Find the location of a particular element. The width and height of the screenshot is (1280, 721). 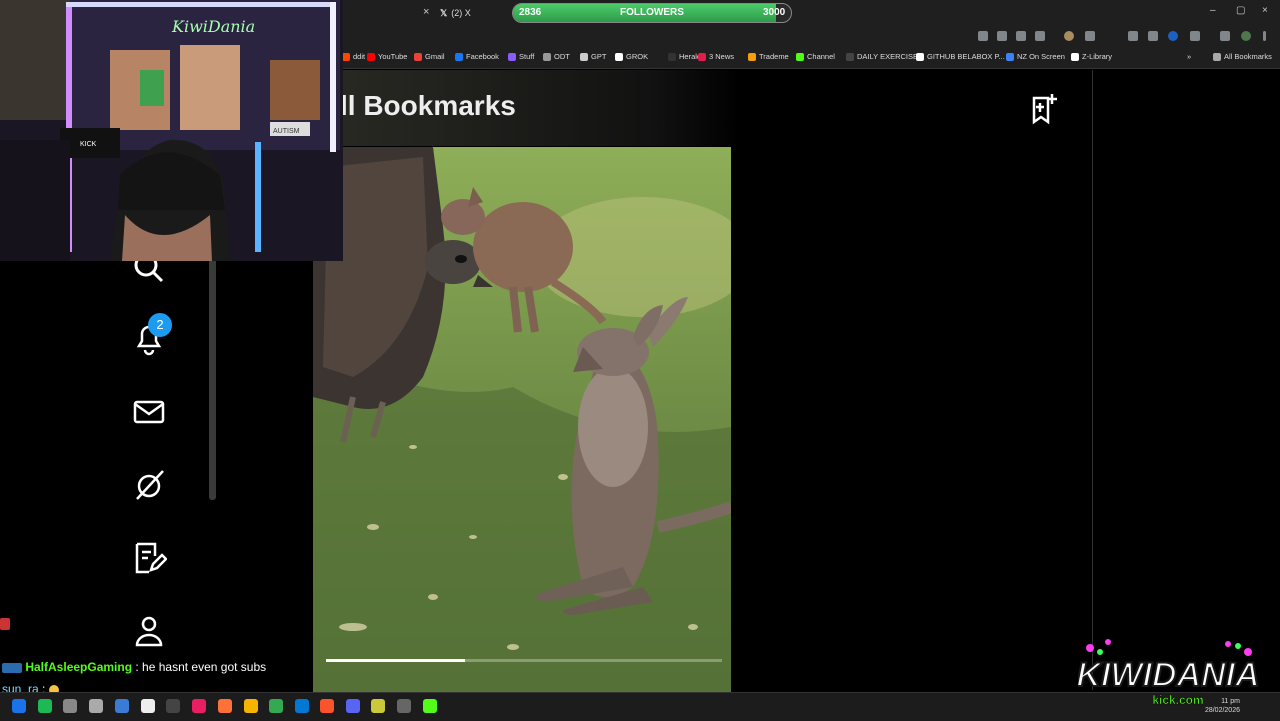

kick-icon is located at coordinates (430, 706).